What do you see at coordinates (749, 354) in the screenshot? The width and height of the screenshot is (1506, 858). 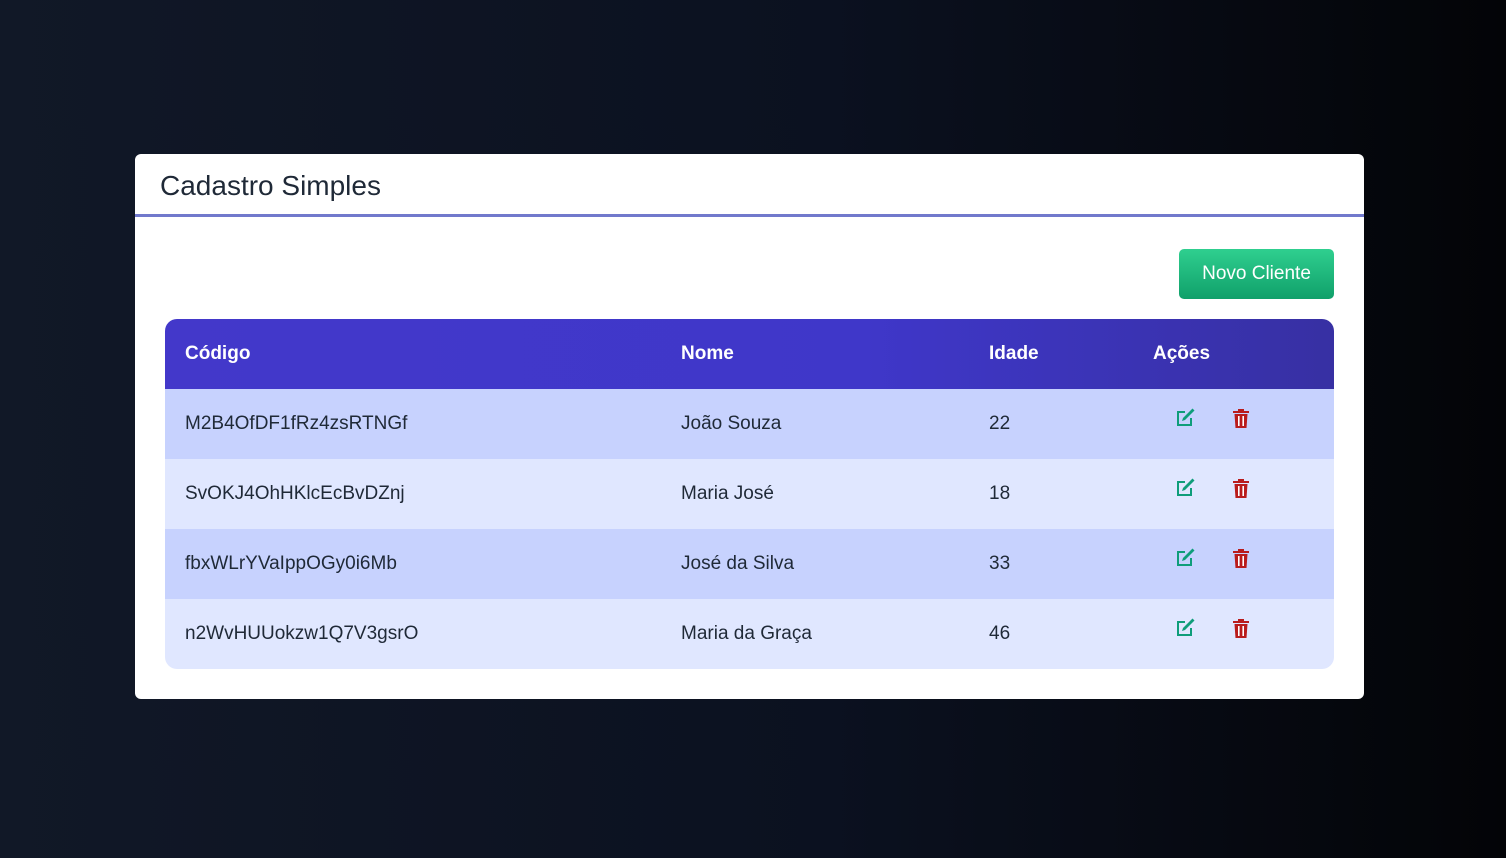 I see `table-header-row: Código Nome Idade Ações` at bounding box center [749, 354].